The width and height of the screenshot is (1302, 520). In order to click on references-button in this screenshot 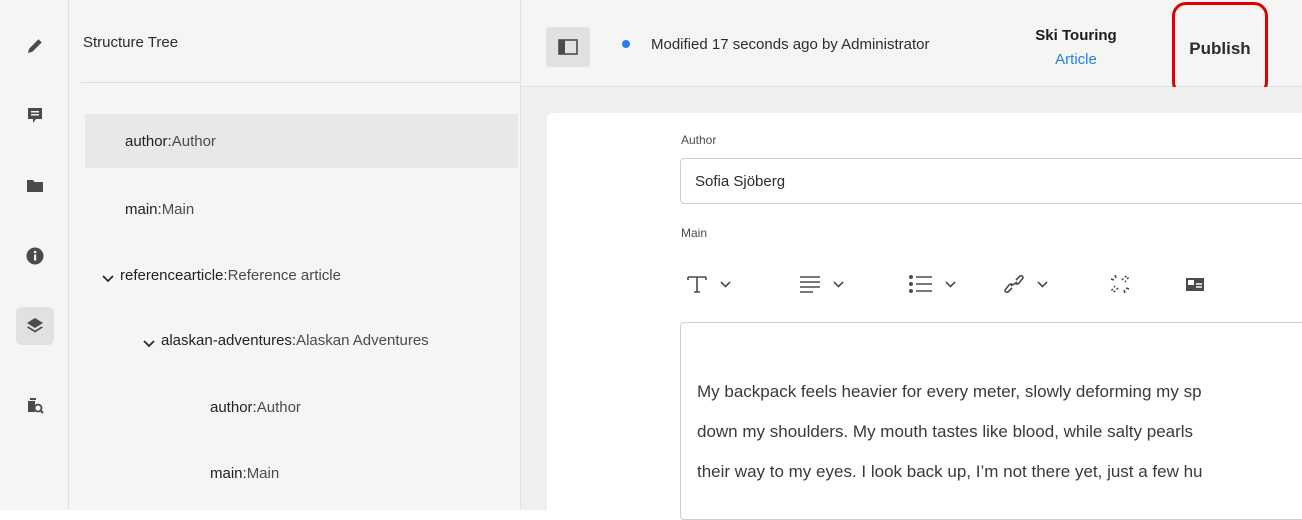, I will do `click(35, 406)`.